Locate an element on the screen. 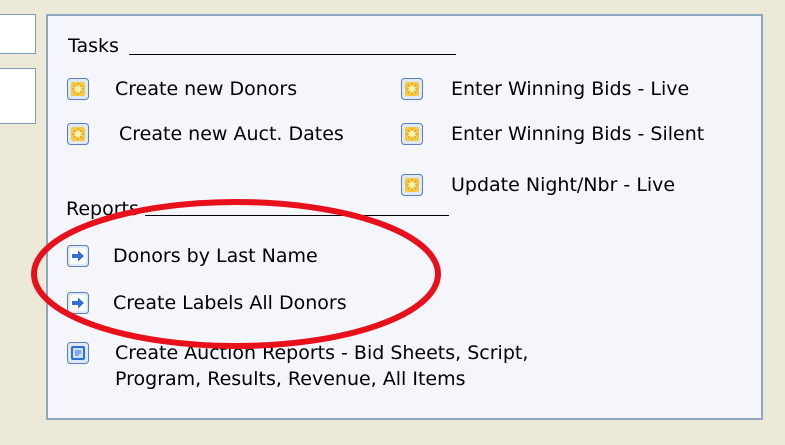 The height and width of the screenshot is (445, 785). tasks-heading: Tasks is located at coordinates (93, 46).